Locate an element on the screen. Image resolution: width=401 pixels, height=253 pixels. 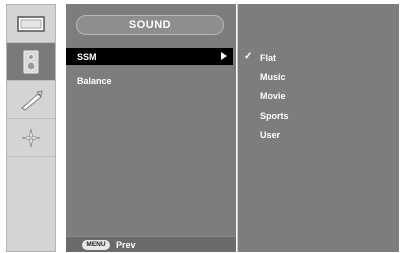
menu-title: SOUND is located at coordinates (150, 25).